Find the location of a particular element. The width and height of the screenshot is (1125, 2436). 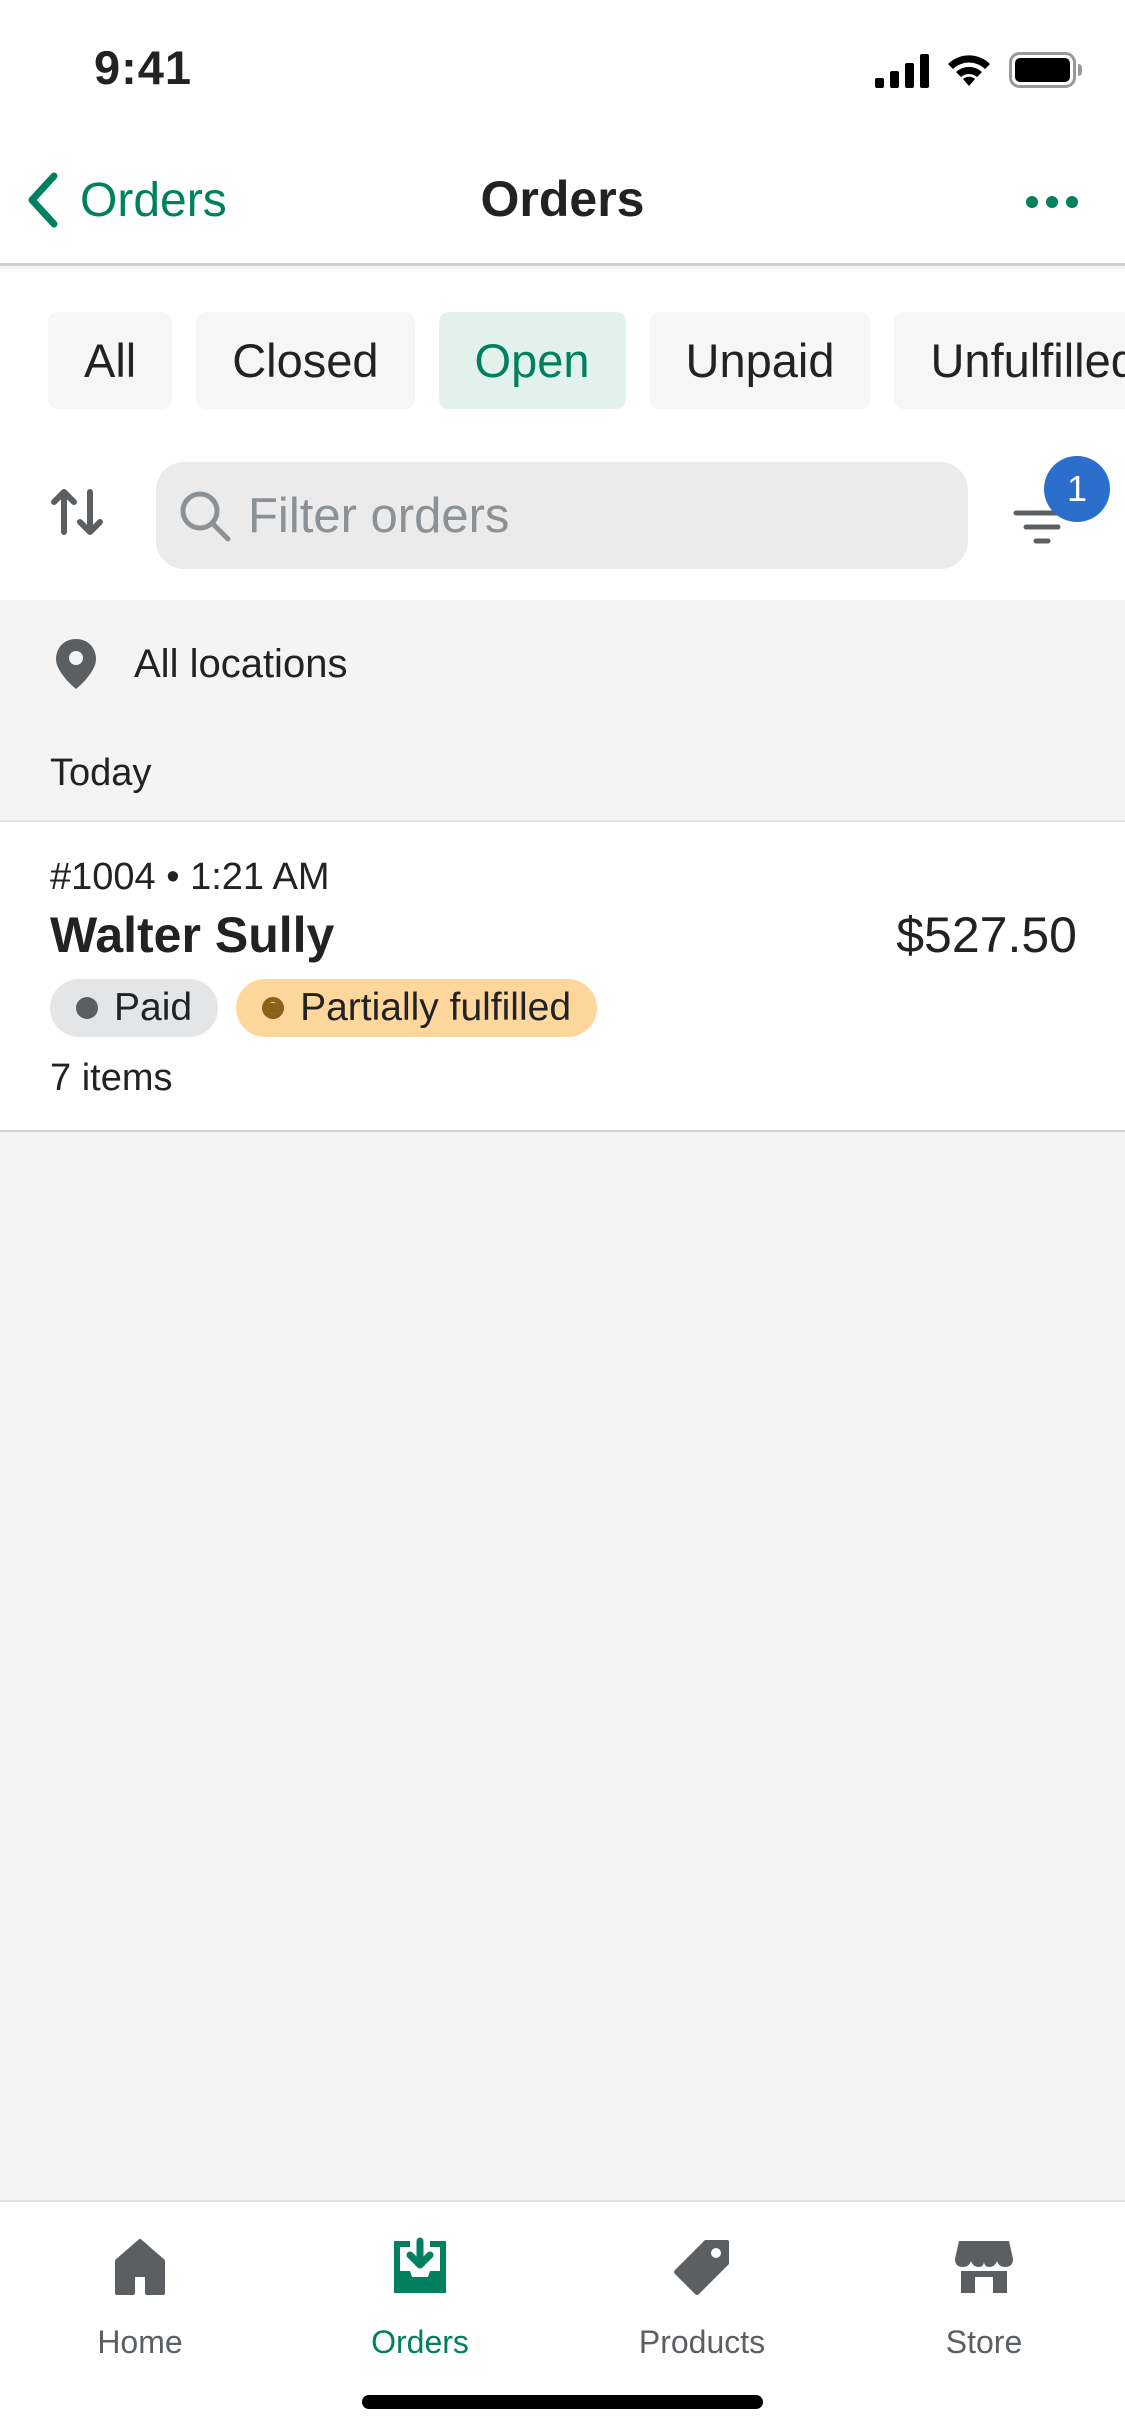

wifi-icon is located at coordinates (969, 70).